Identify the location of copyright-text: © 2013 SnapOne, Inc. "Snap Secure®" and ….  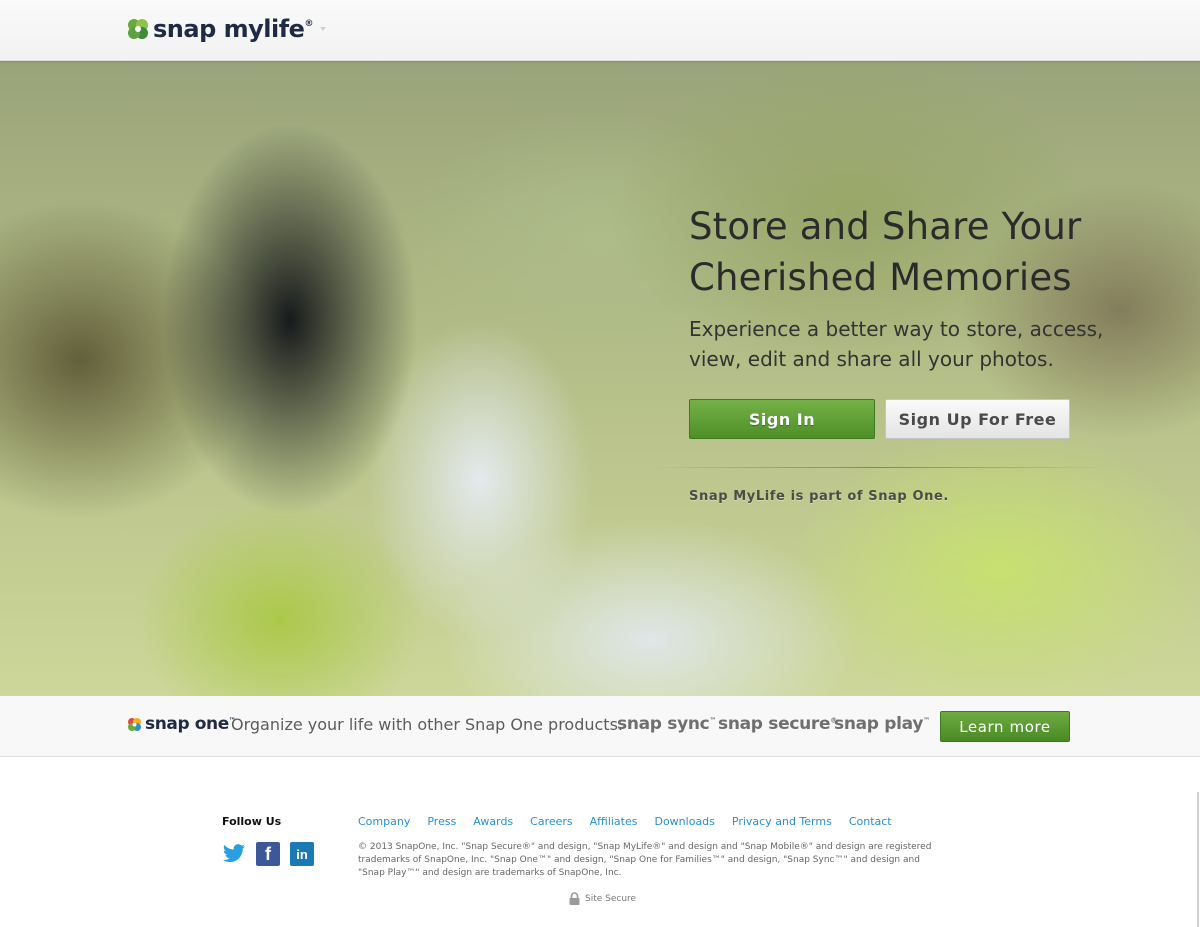
(645, 860).